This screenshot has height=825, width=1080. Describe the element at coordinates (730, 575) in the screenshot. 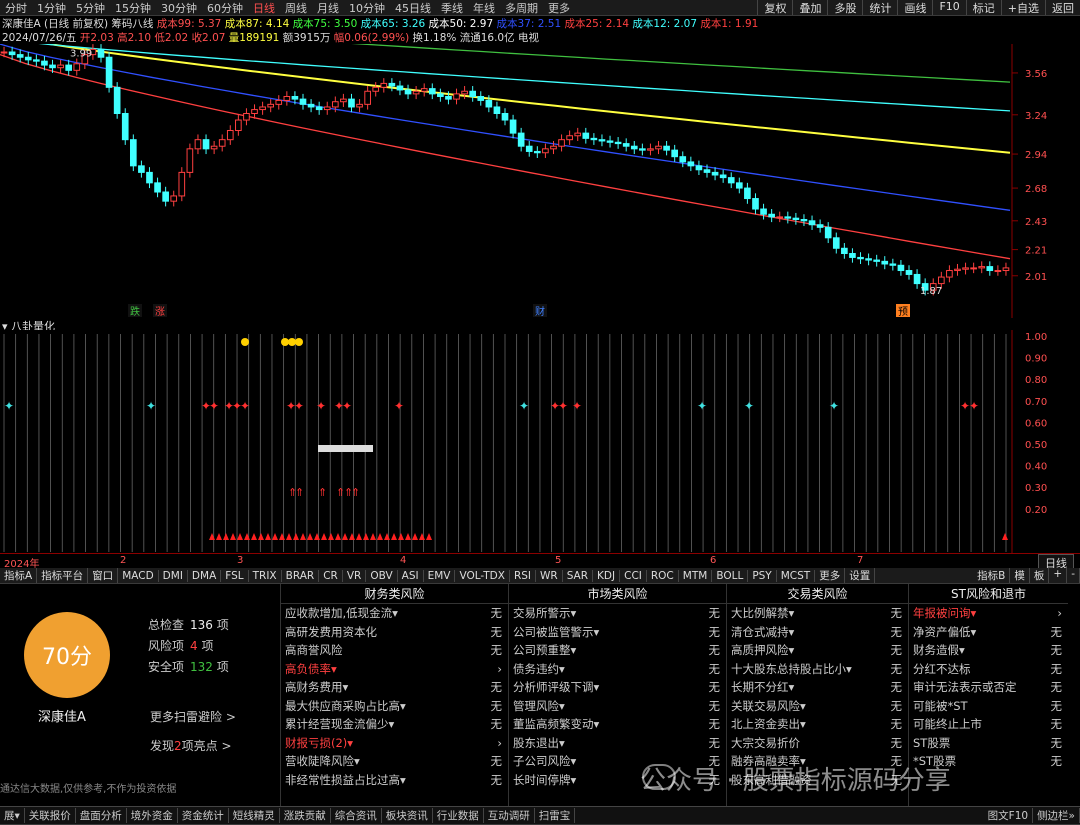

I see `indicator-tab-22: BOLL` at that location.